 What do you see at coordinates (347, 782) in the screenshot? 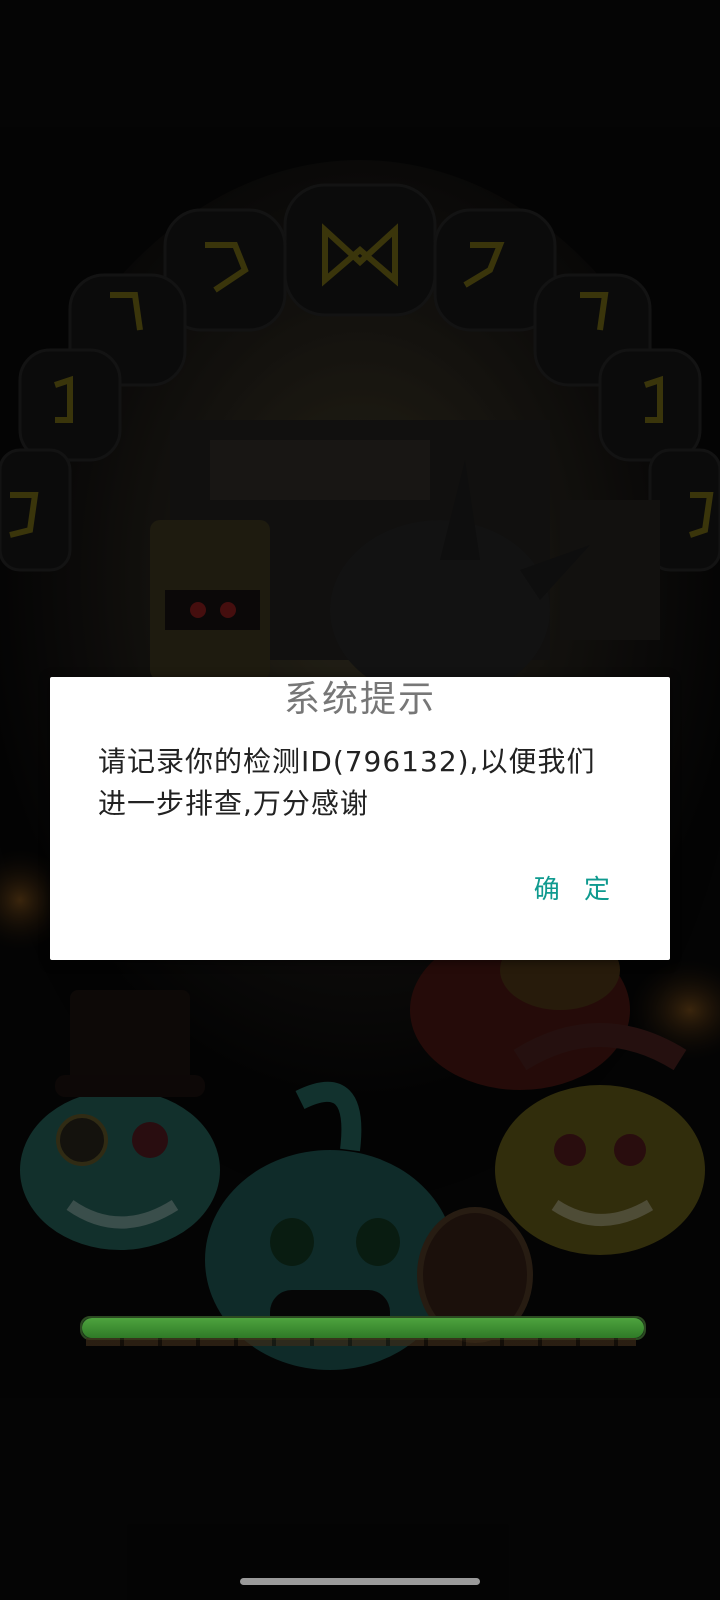
I see `dialog-message: 请记录你的检测ID(796132),以便我们进一步排查,万分感谢` at bounding box center [347, 782].